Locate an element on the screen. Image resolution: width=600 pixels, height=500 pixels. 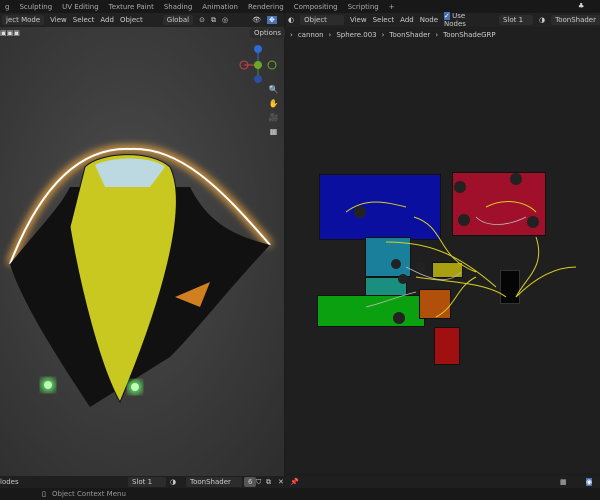
mouse-icon: ▯ is located at coordinates (44, 494).